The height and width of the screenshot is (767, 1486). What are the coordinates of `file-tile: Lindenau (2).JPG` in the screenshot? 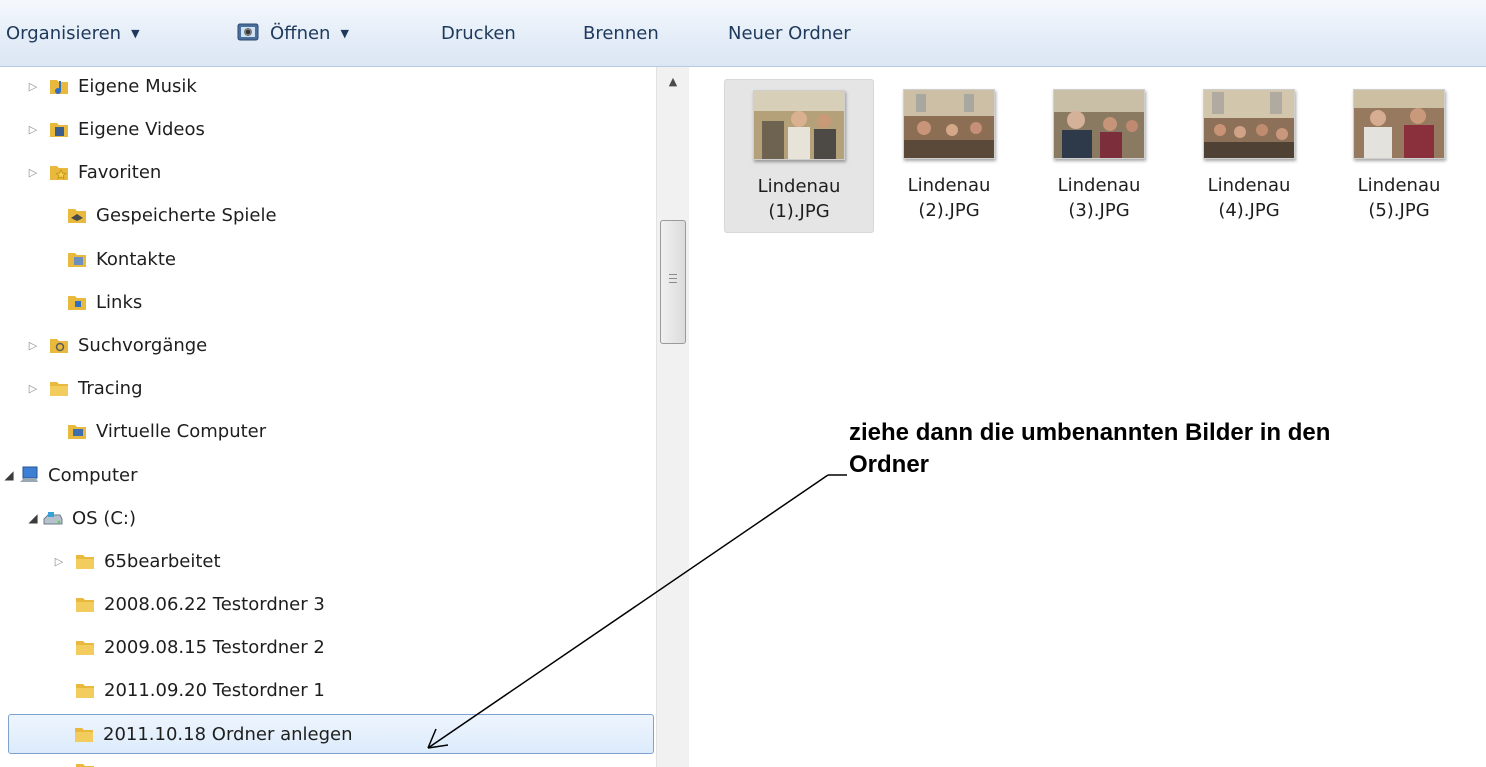 It's located at (949, 155).